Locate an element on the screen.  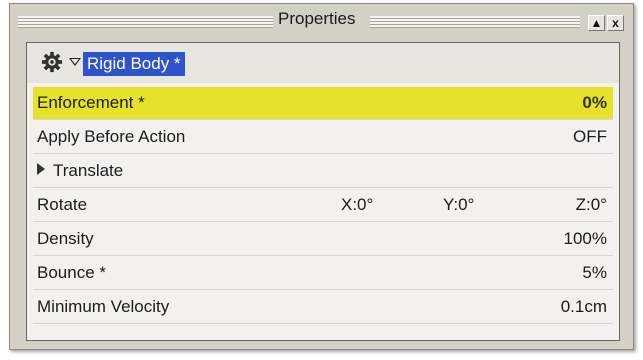
property-label: Enforcement * is located at coordinates (91, 102).